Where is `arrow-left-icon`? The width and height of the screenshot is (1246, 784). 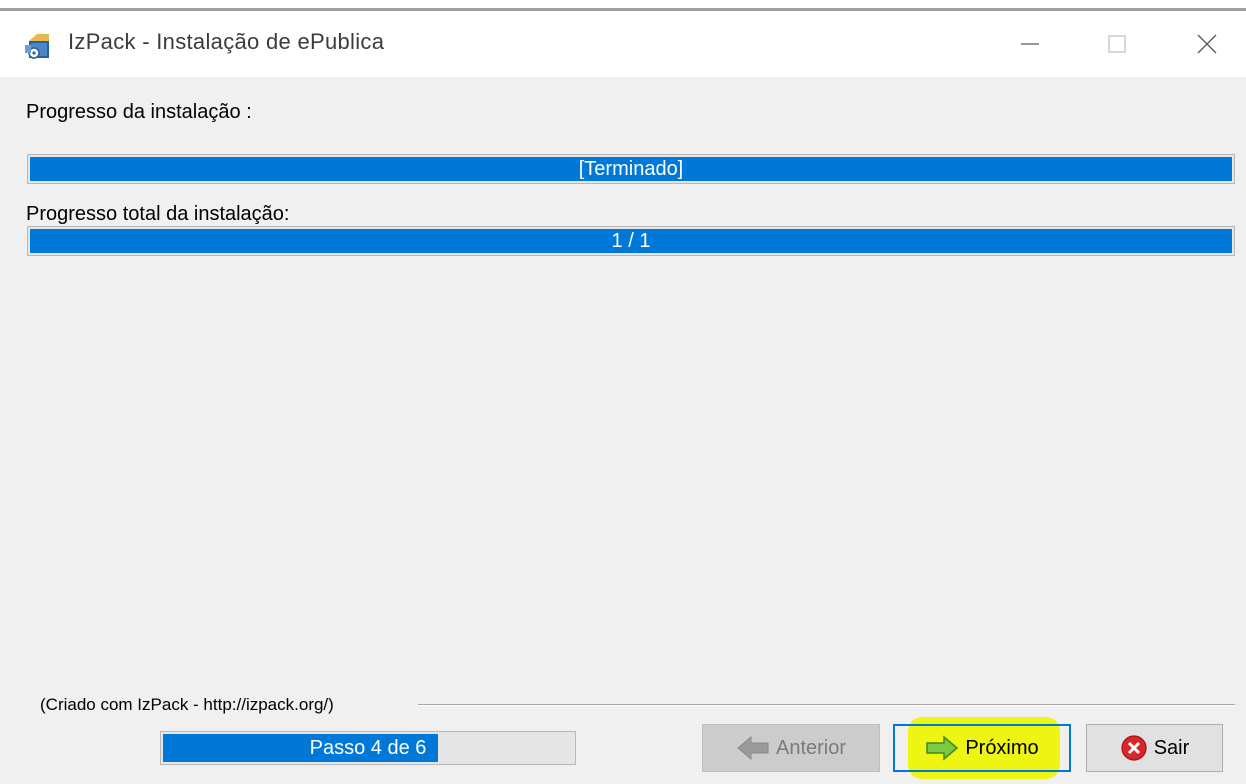
arrow-left-icon is located at coordinates (753, 748).